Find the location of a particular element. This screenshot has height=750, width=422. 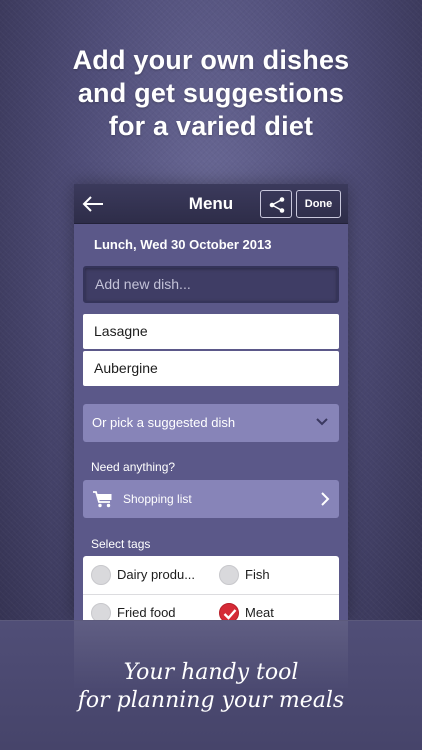

back-button is located at coordinates (94, 204).